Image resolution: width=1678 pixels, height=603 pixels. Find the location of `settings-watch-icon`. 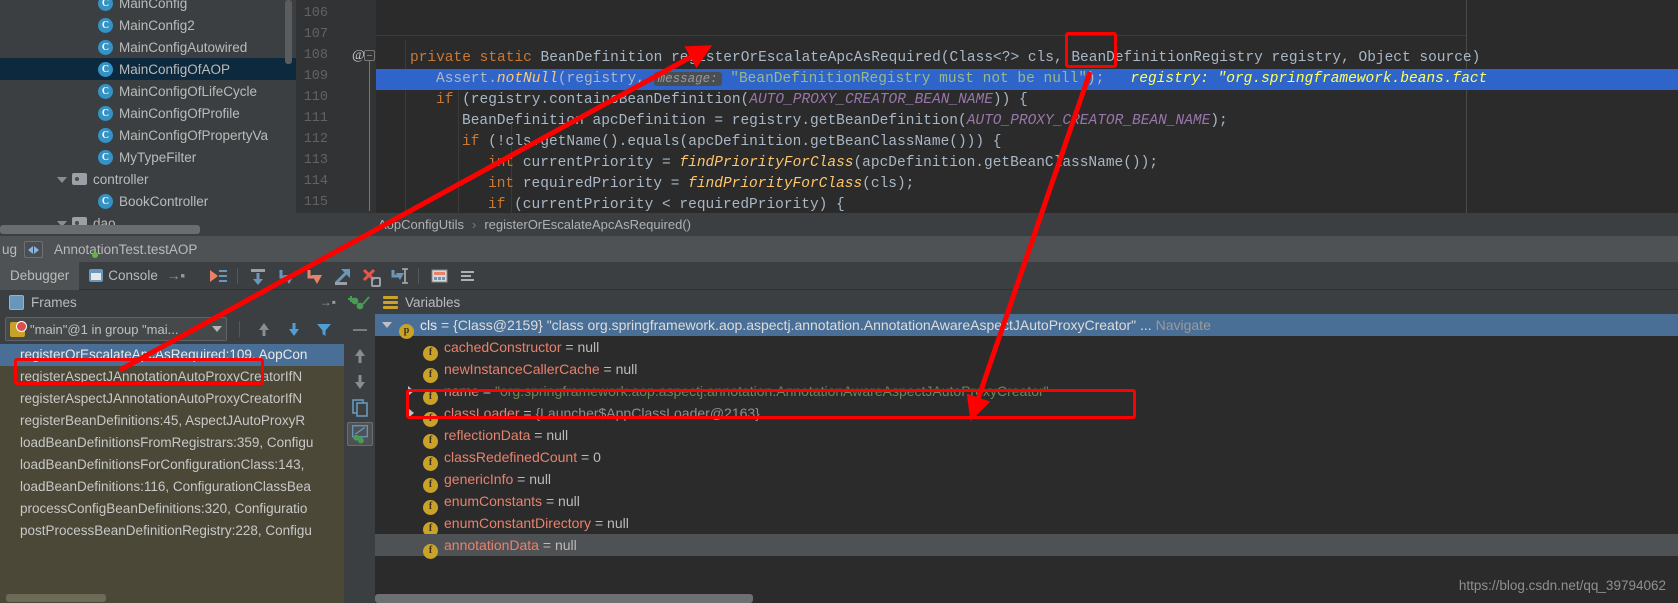

settings-watch-icon is located at coordinates (359, 434).